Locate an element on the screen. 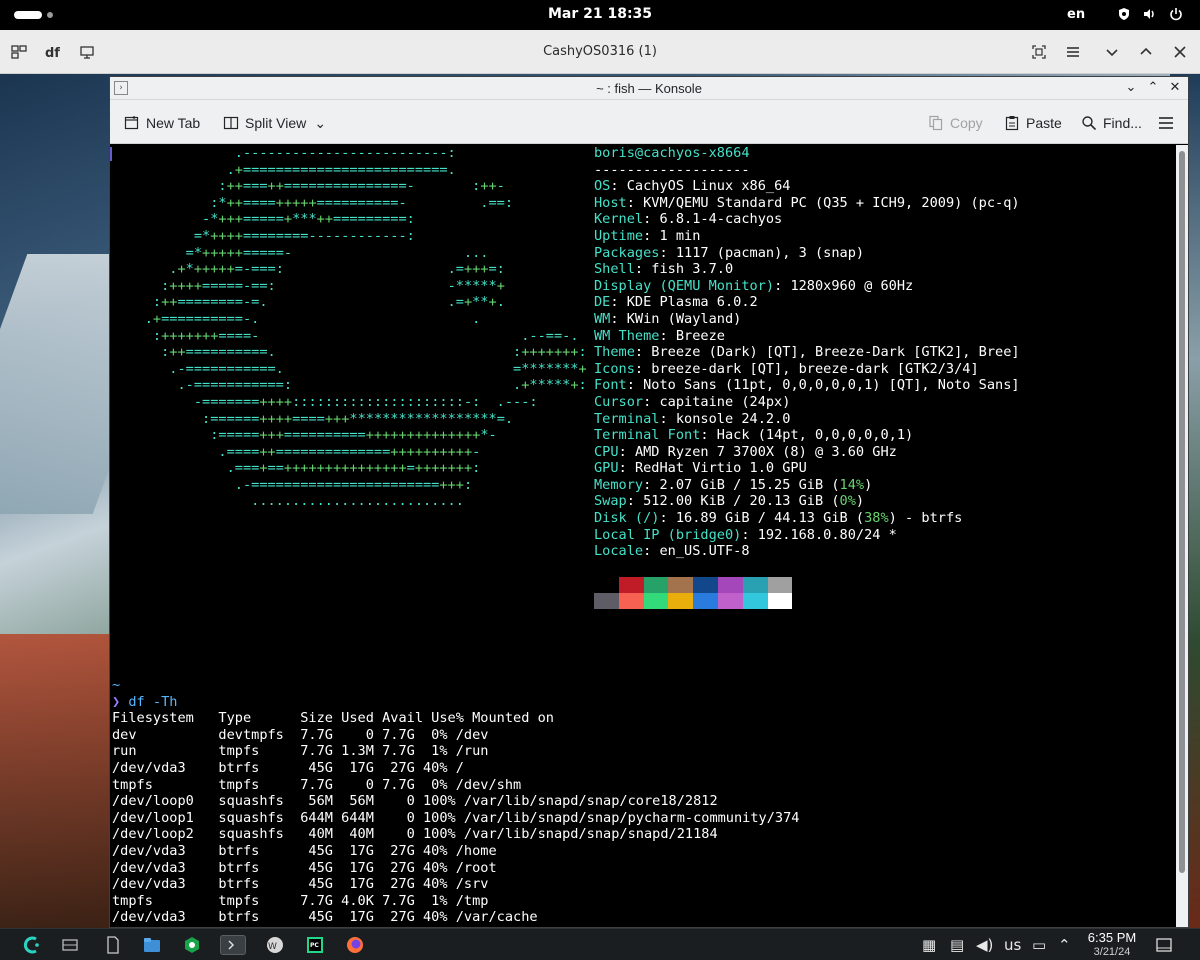 This screenshot has height=960, width=1200. konsole-menu-button is located at coordinates (1166, 123).